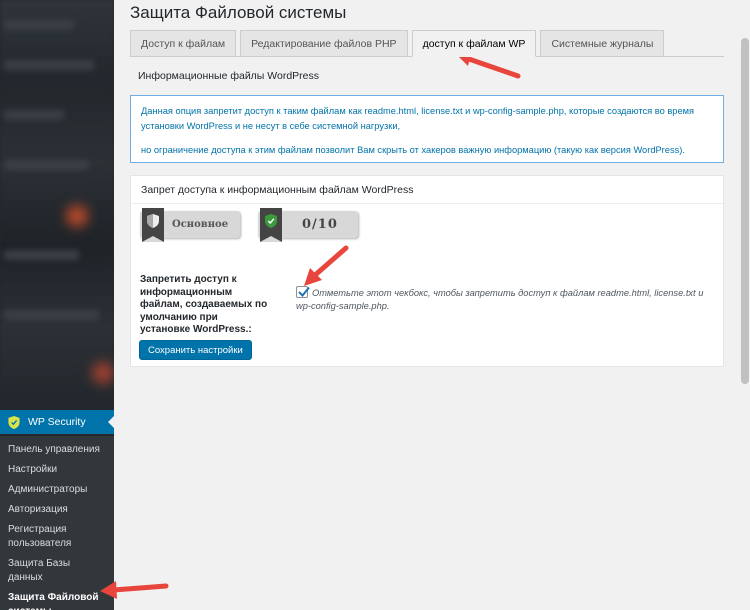 The image size is (750, 610). What do you see at coordinates (195, 350) in the screenshot?
I see `save-settings-button: Сохранить настройки` at bounding box center [195, 350].